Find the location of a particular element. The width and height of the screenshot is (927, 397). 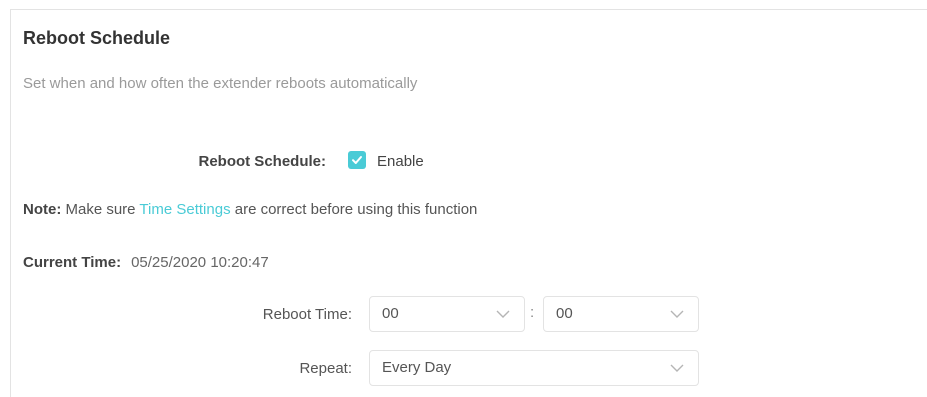

note-prefix: Note: is located at coordinates (42, 209).